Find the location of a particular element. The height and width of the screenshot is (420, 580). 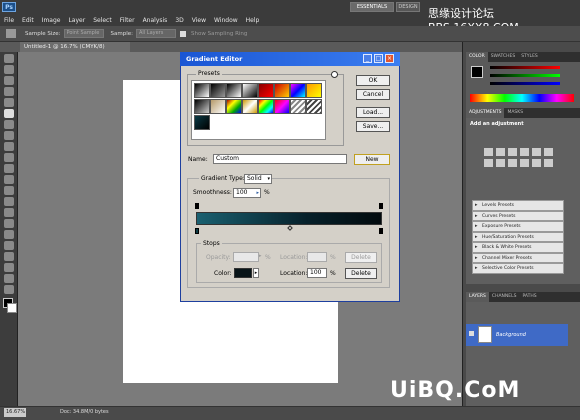

presets-menu-arrow-icon is located at coordinates (334, 74).